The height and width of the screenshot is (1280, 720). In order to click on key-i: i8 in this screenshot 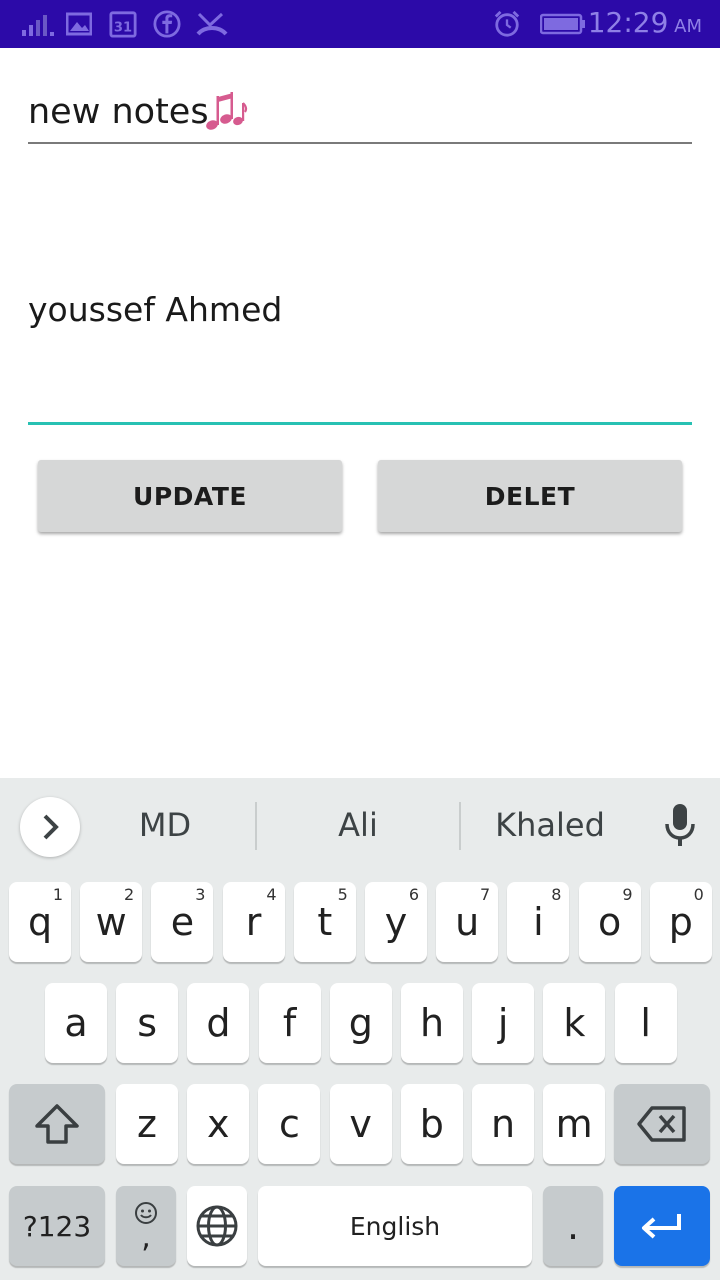, I will do `click(538, 922)`.